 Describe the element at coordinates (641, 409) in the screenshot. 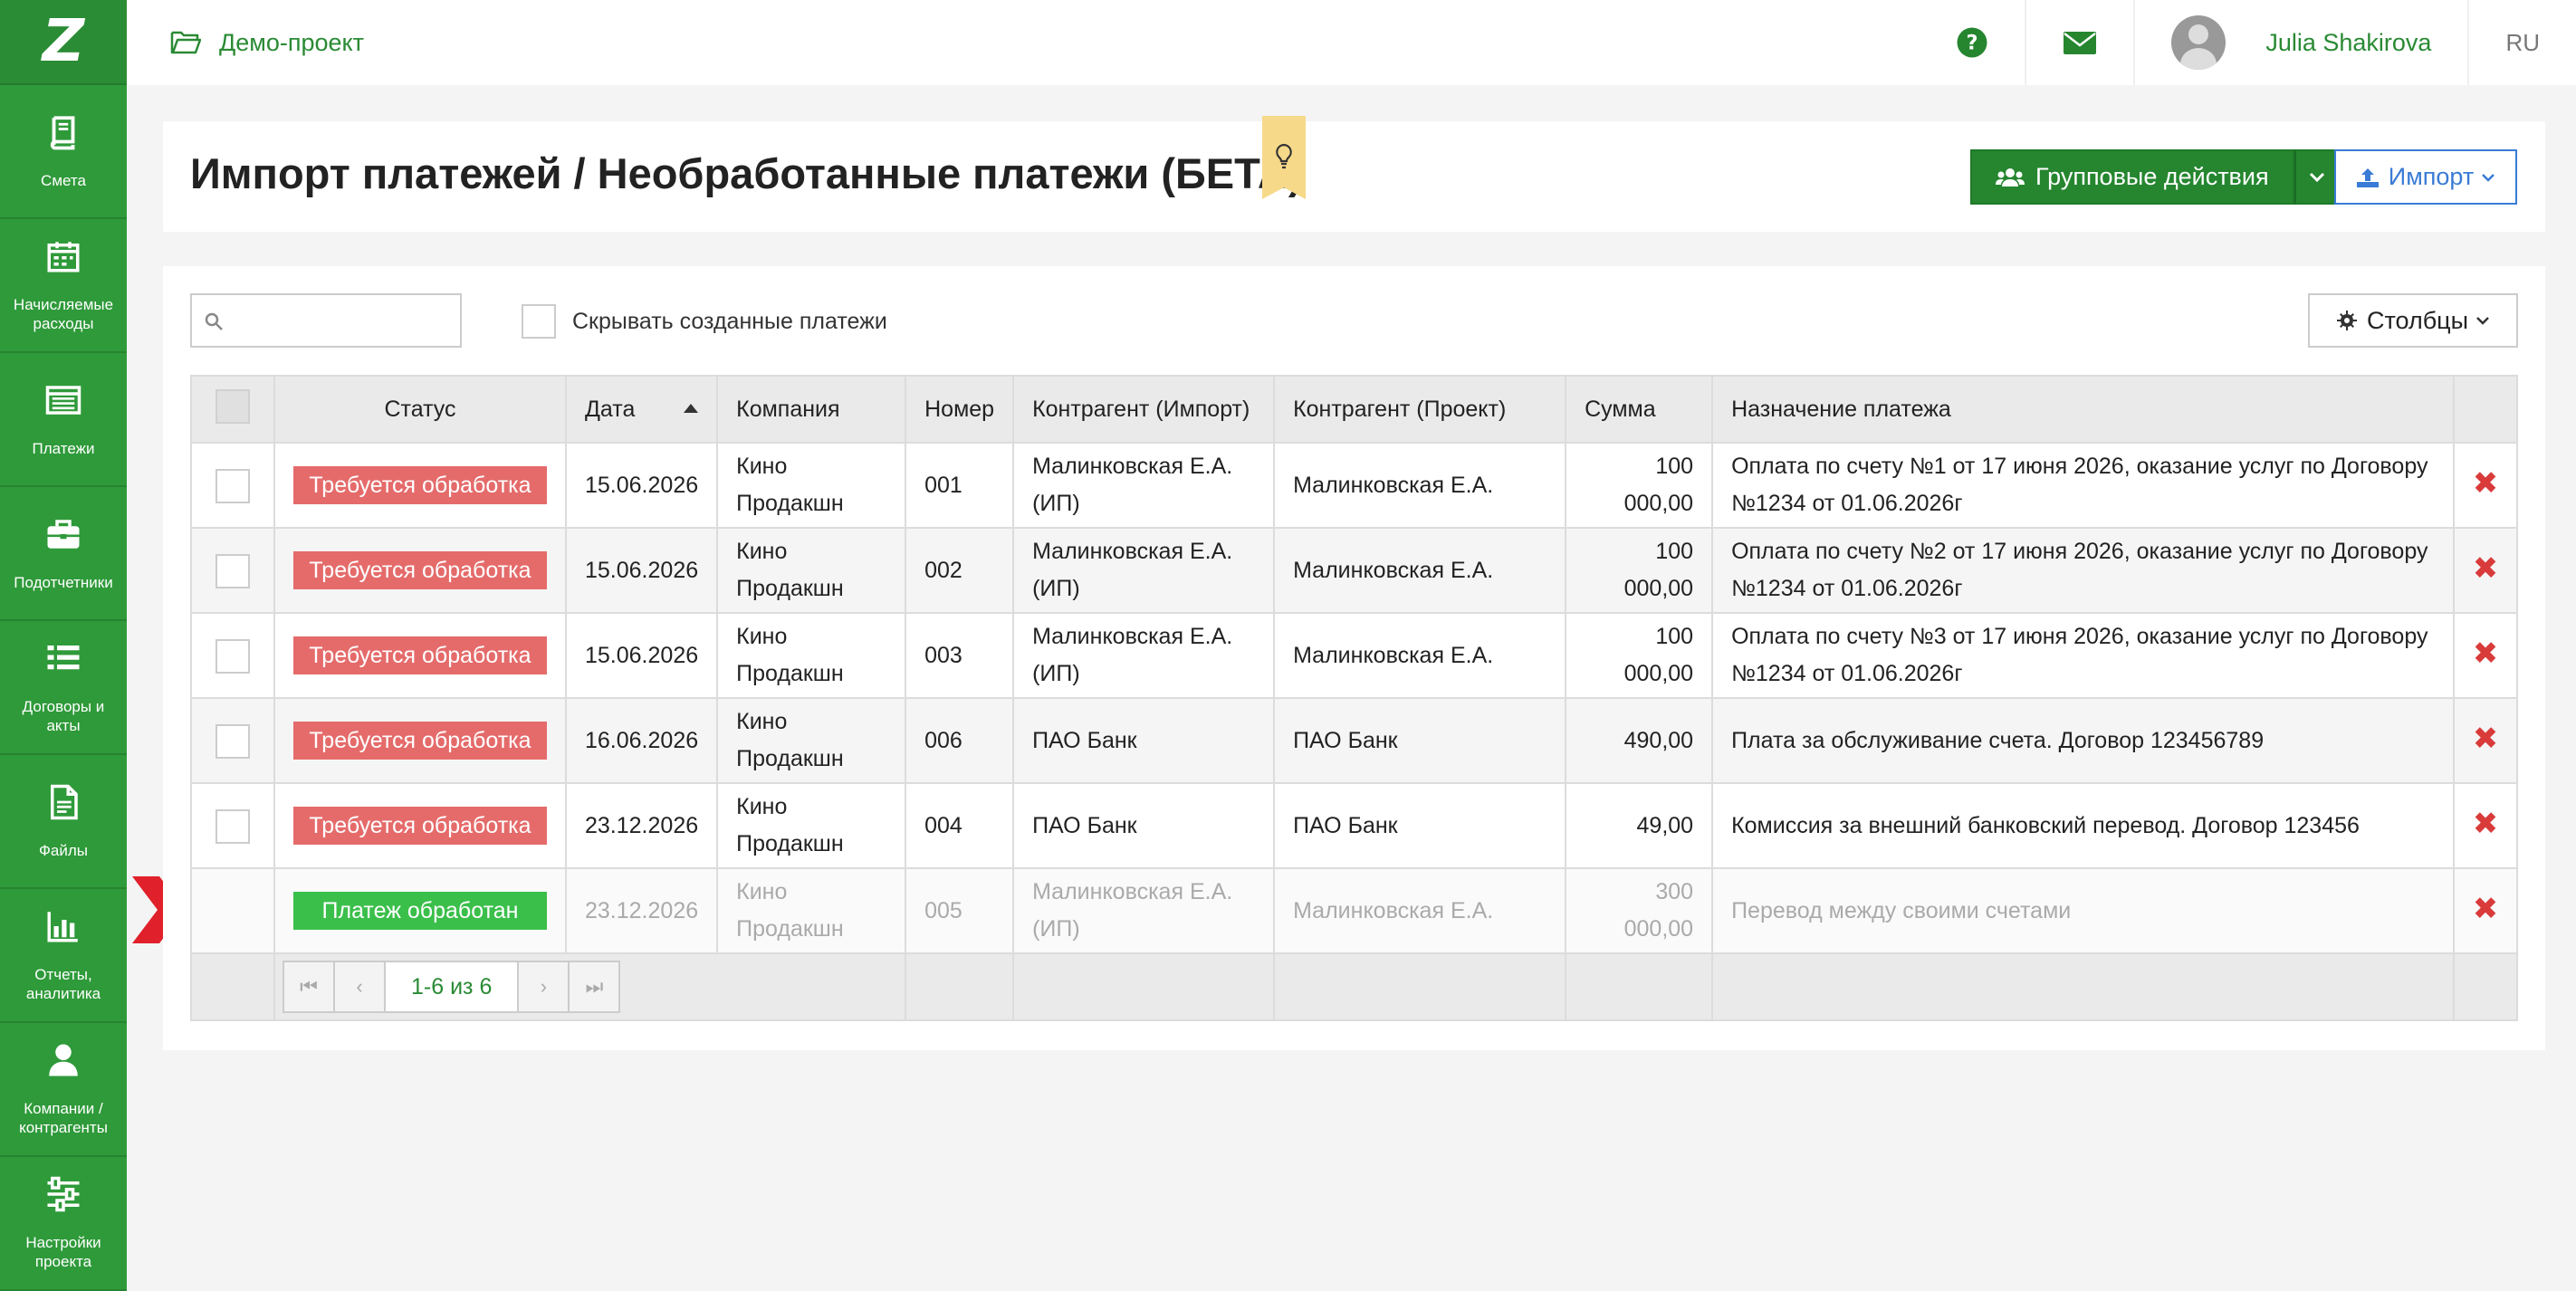

I see `column-header-date: Дата` at that location.